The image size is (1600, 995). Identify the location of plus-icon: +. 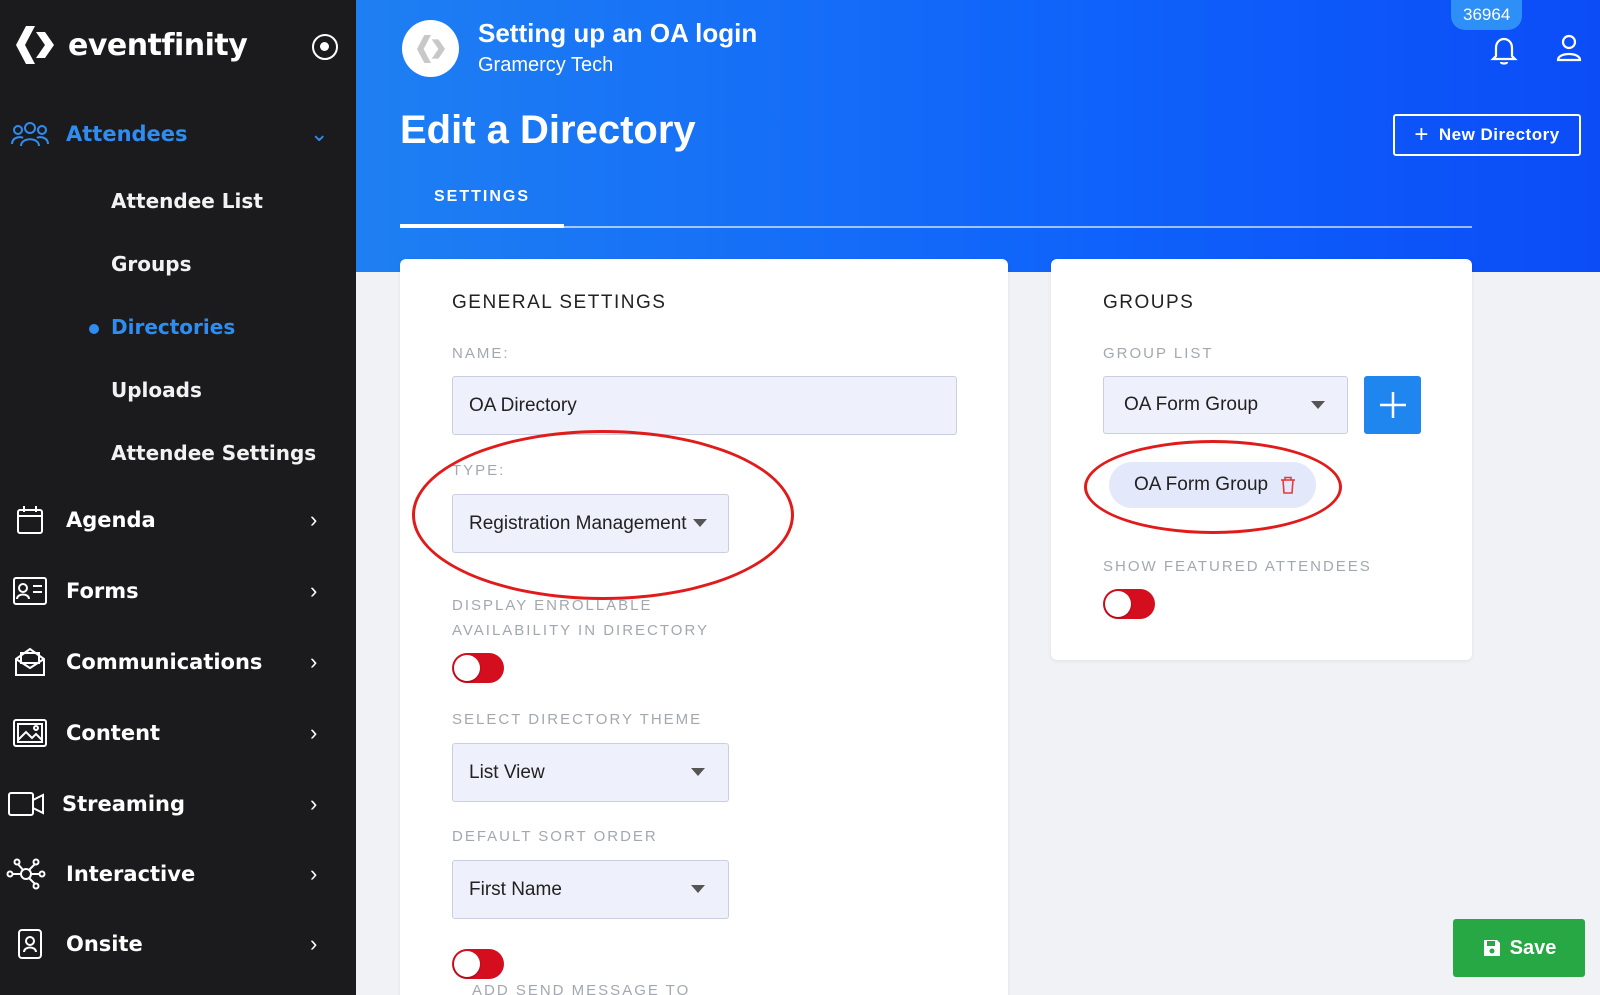
(1421, 134).